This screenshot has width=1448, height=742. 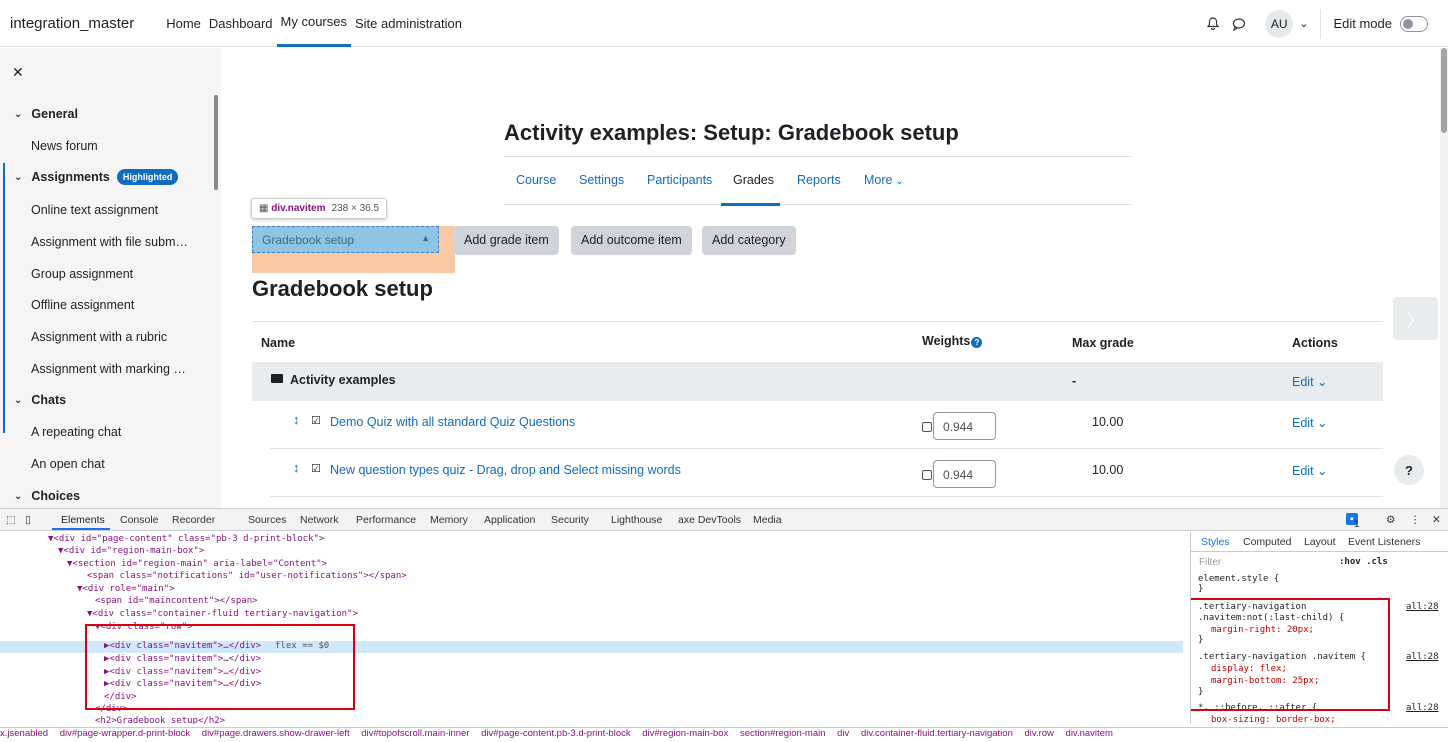 I want to click on tab-course: Course, so click(x=536, y=180).